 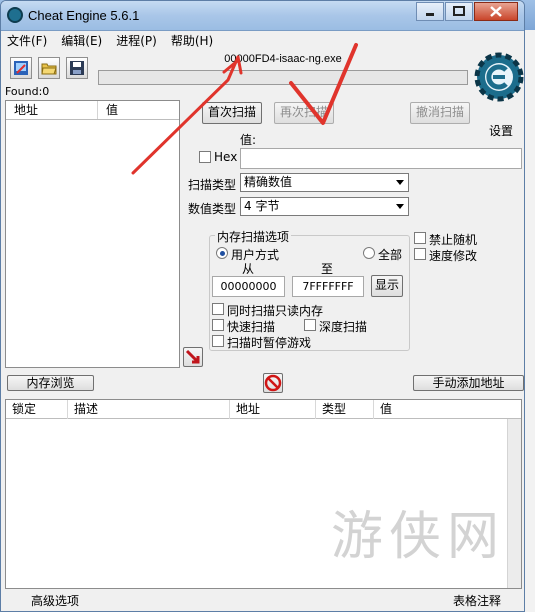 What do you see at coordinates (192, 41) in the screenshot?
I see `menu-help: 帮助(H)` at bounding box center [192, 41].